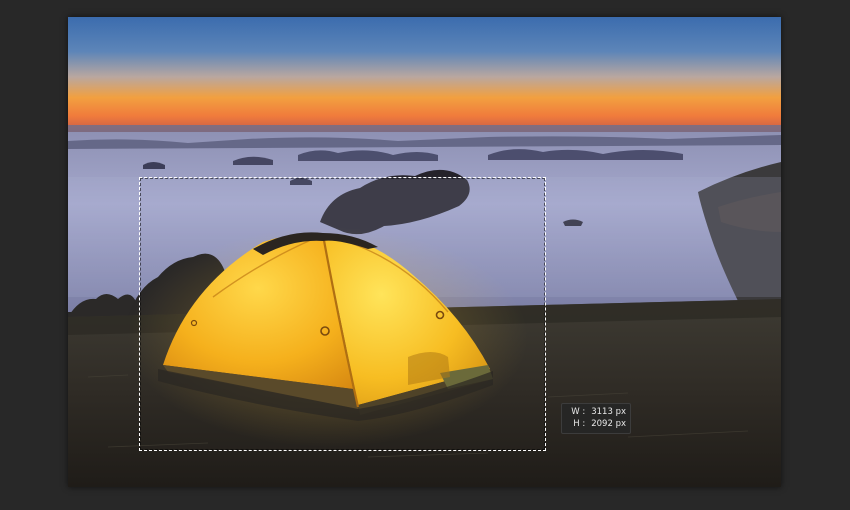  Describe the element at coordinates (608, 424) in the screenshot. I see `height-value: 2092 px` at that location.